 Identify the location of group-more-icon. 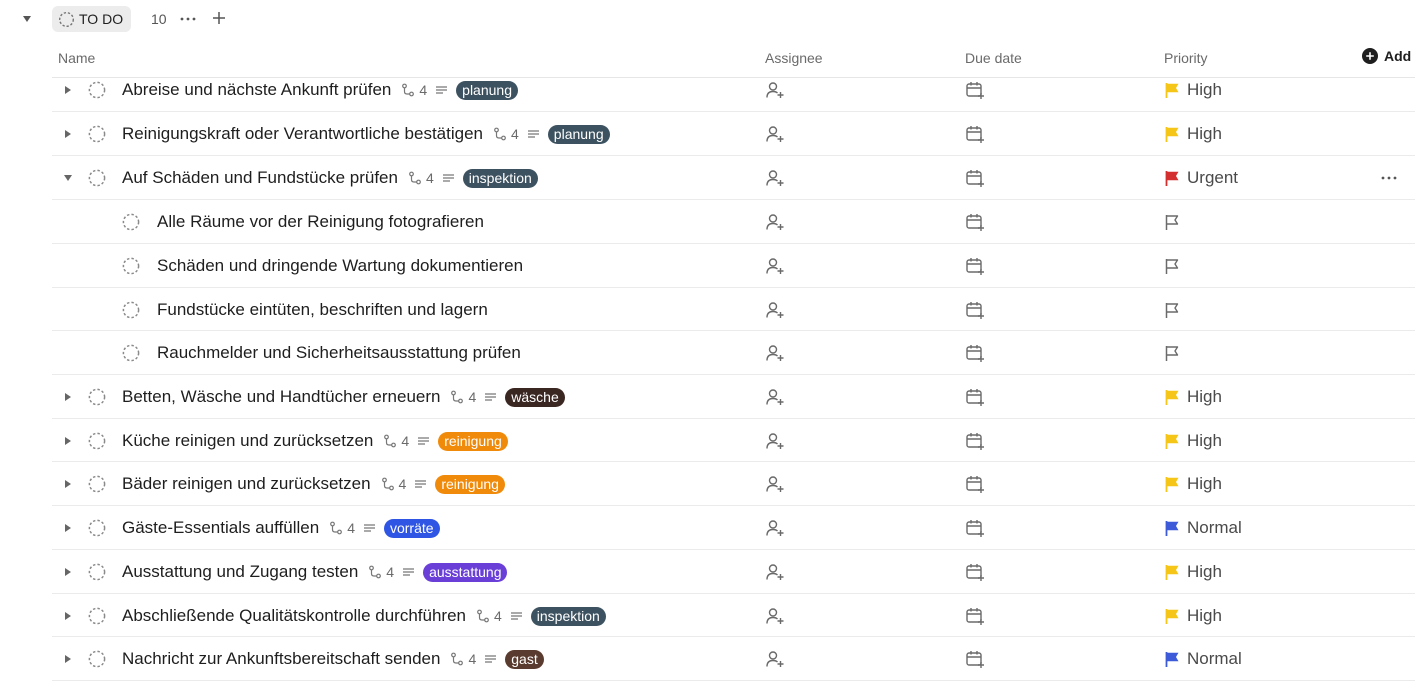
(188, 19).